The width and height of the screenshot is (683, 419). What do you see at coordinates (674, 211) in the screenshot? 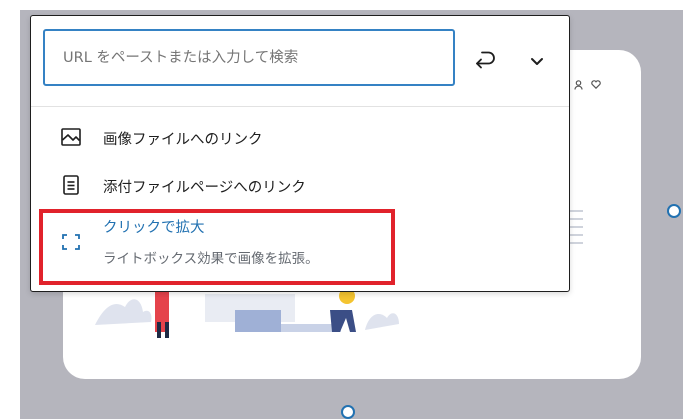
I see `resize-handle-right` at bounding box center [674, 211].